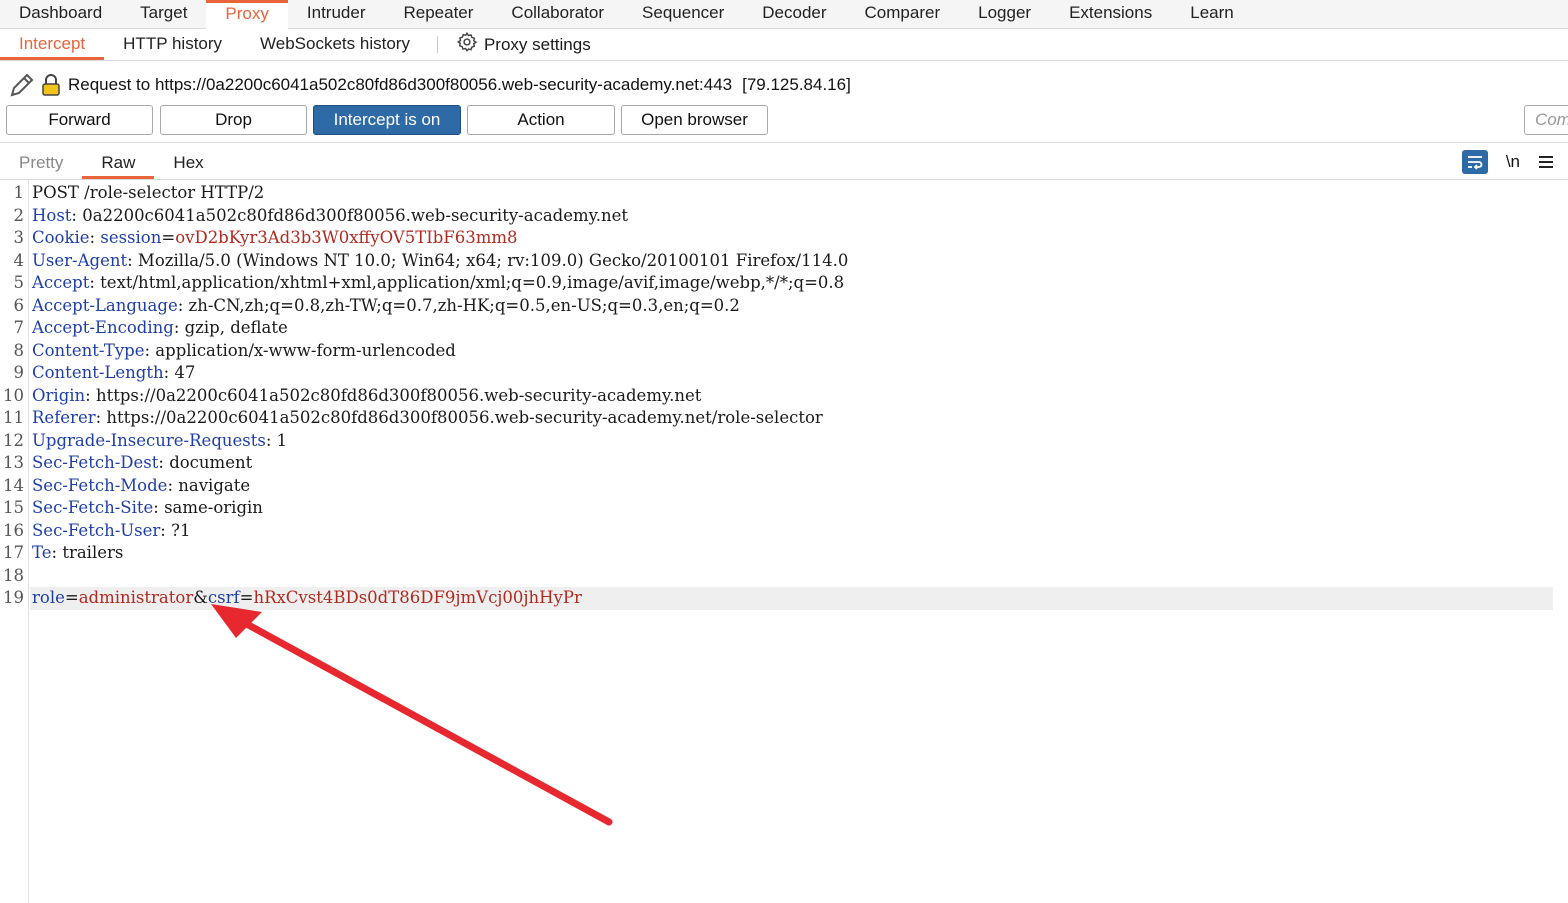  I want to click on tab-hex: Hex, so click(188, 163).